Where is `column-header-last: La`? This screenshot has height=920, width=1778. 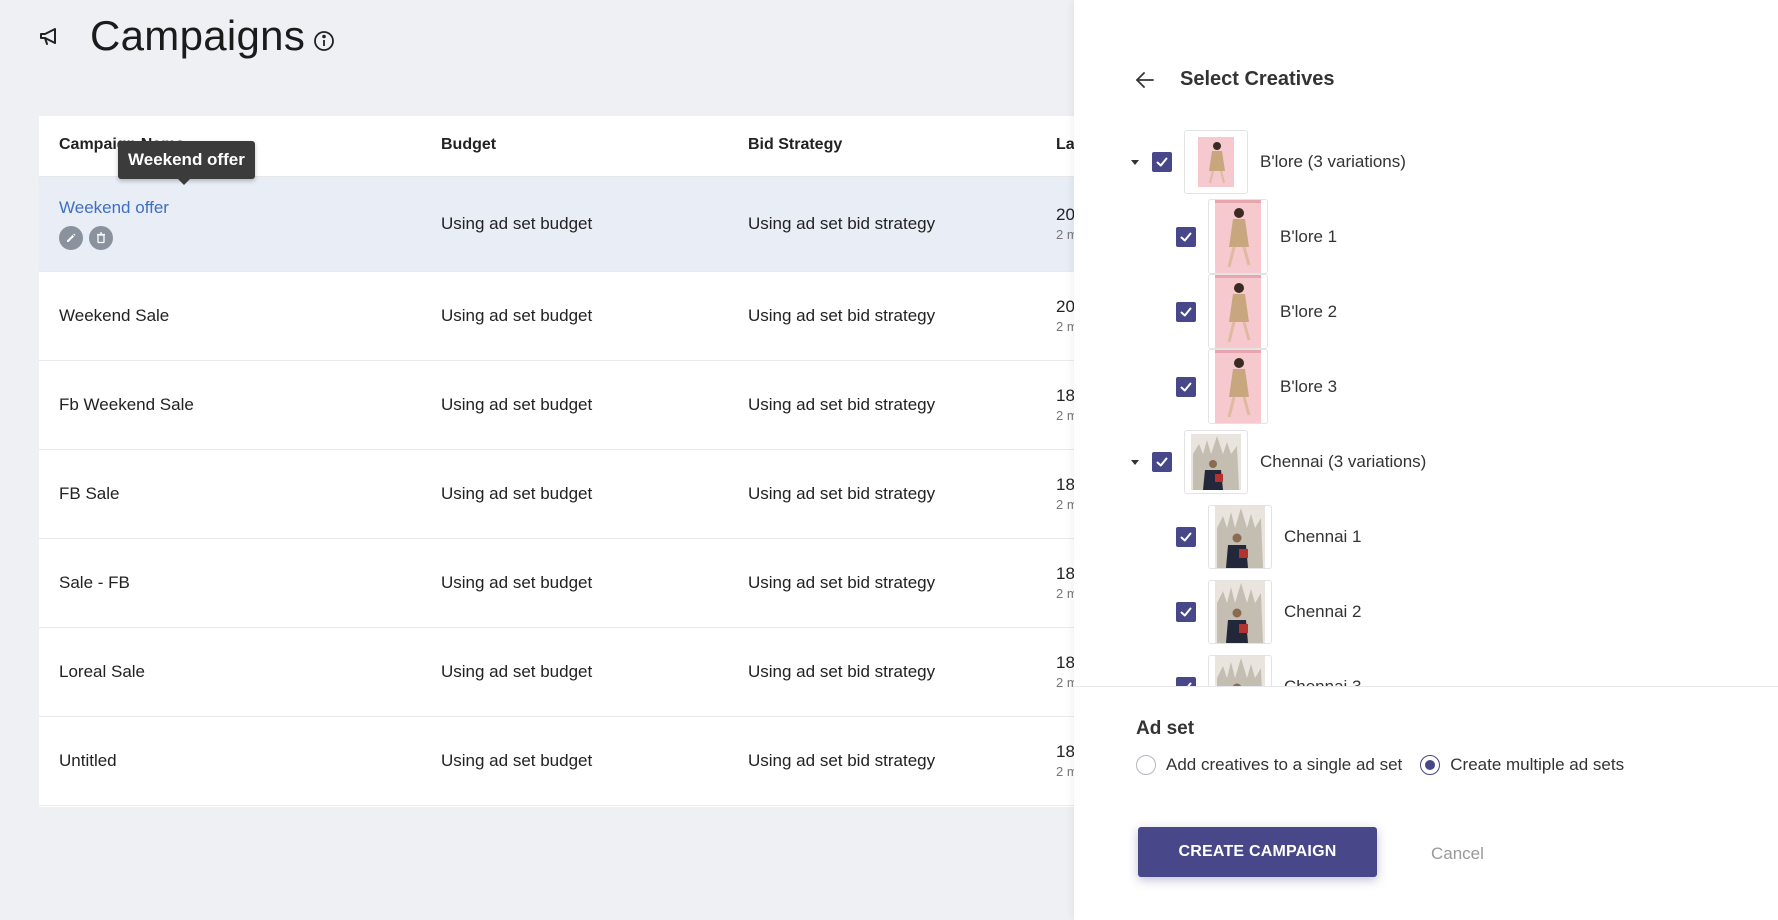 column-header-last: La is located at coordinates (1065, 145).